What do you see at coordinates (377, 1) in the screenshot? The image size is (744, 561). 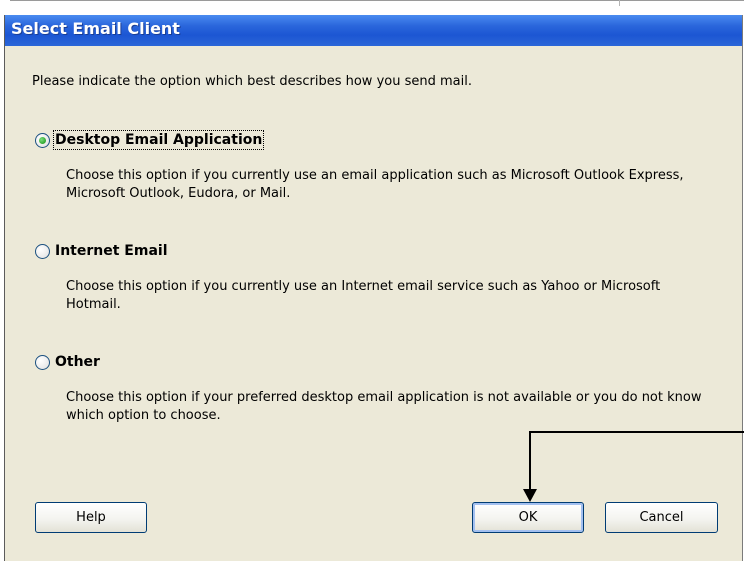 I see `background-window-edge` at bounding box center [377, 1].